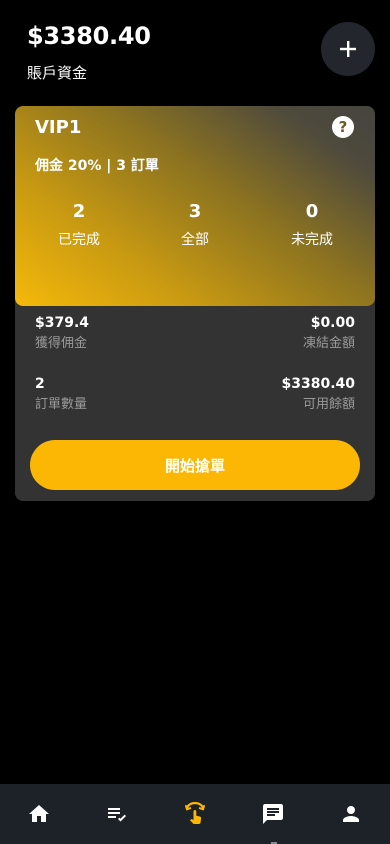  I want to click on nav-profile, so click(351, 814).